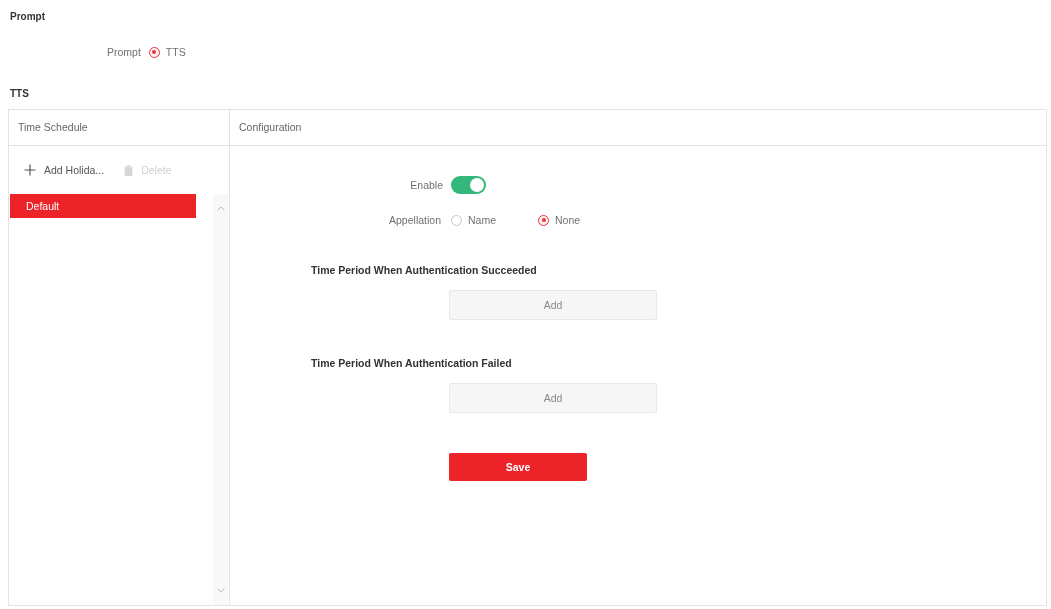  What do you see at coordinates (411, 363) in the screenshot?
I see `period-title: Time Period When Authentication Failed` at bounding box center [411, 363].